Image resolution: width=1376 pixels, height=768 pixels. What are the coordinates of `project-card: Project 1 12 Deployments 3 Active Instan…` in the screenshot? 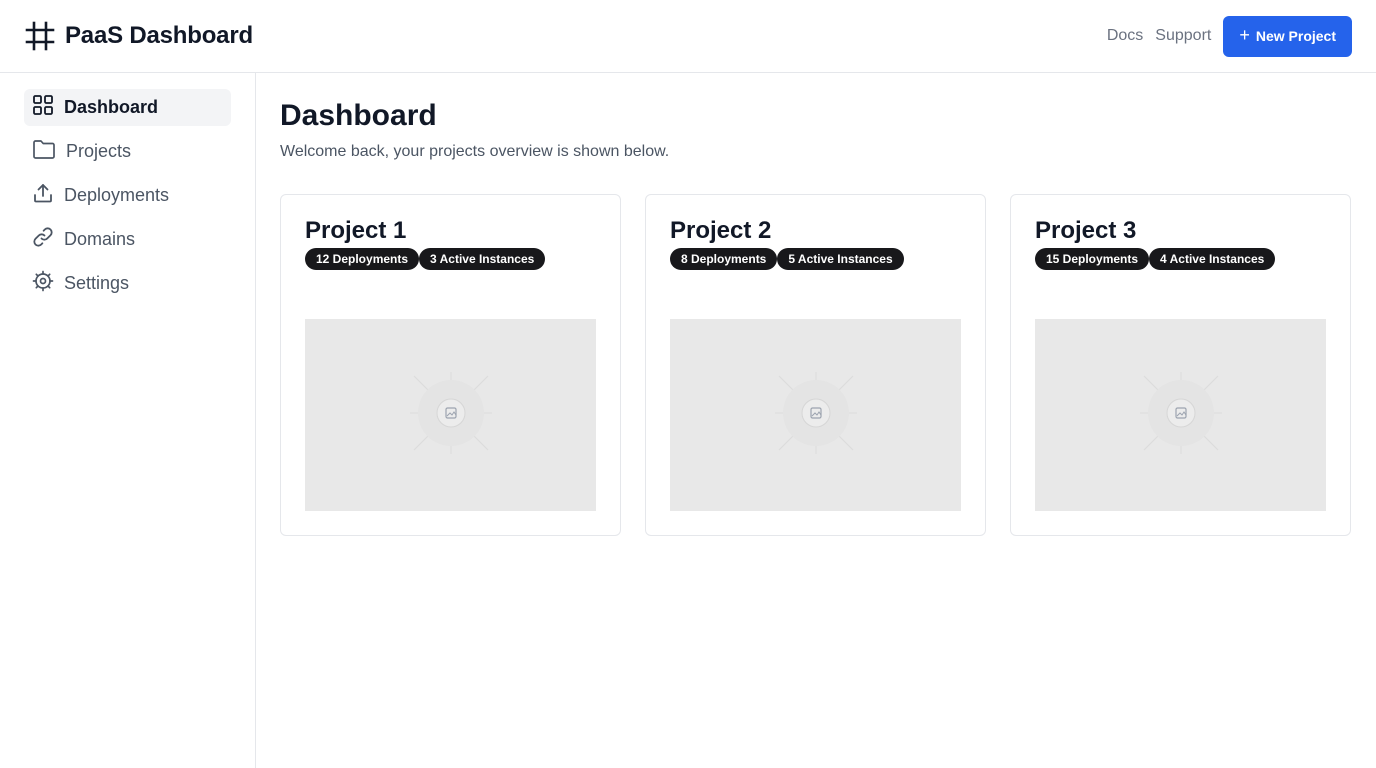 It's located at (450, 365).